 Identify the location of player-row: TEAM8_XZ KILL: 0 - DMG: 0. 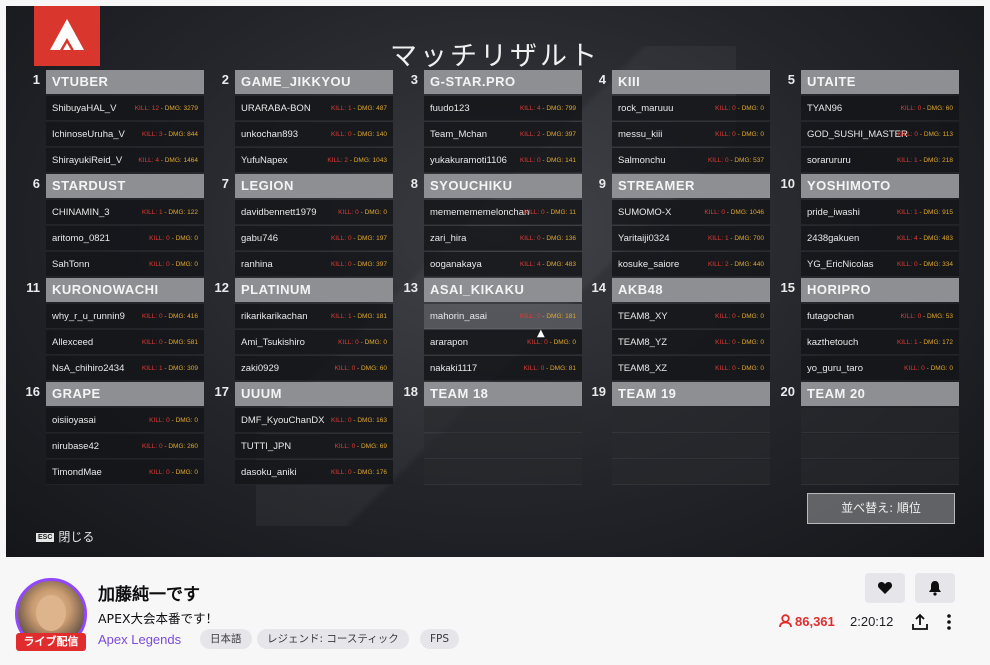
(691, 368).